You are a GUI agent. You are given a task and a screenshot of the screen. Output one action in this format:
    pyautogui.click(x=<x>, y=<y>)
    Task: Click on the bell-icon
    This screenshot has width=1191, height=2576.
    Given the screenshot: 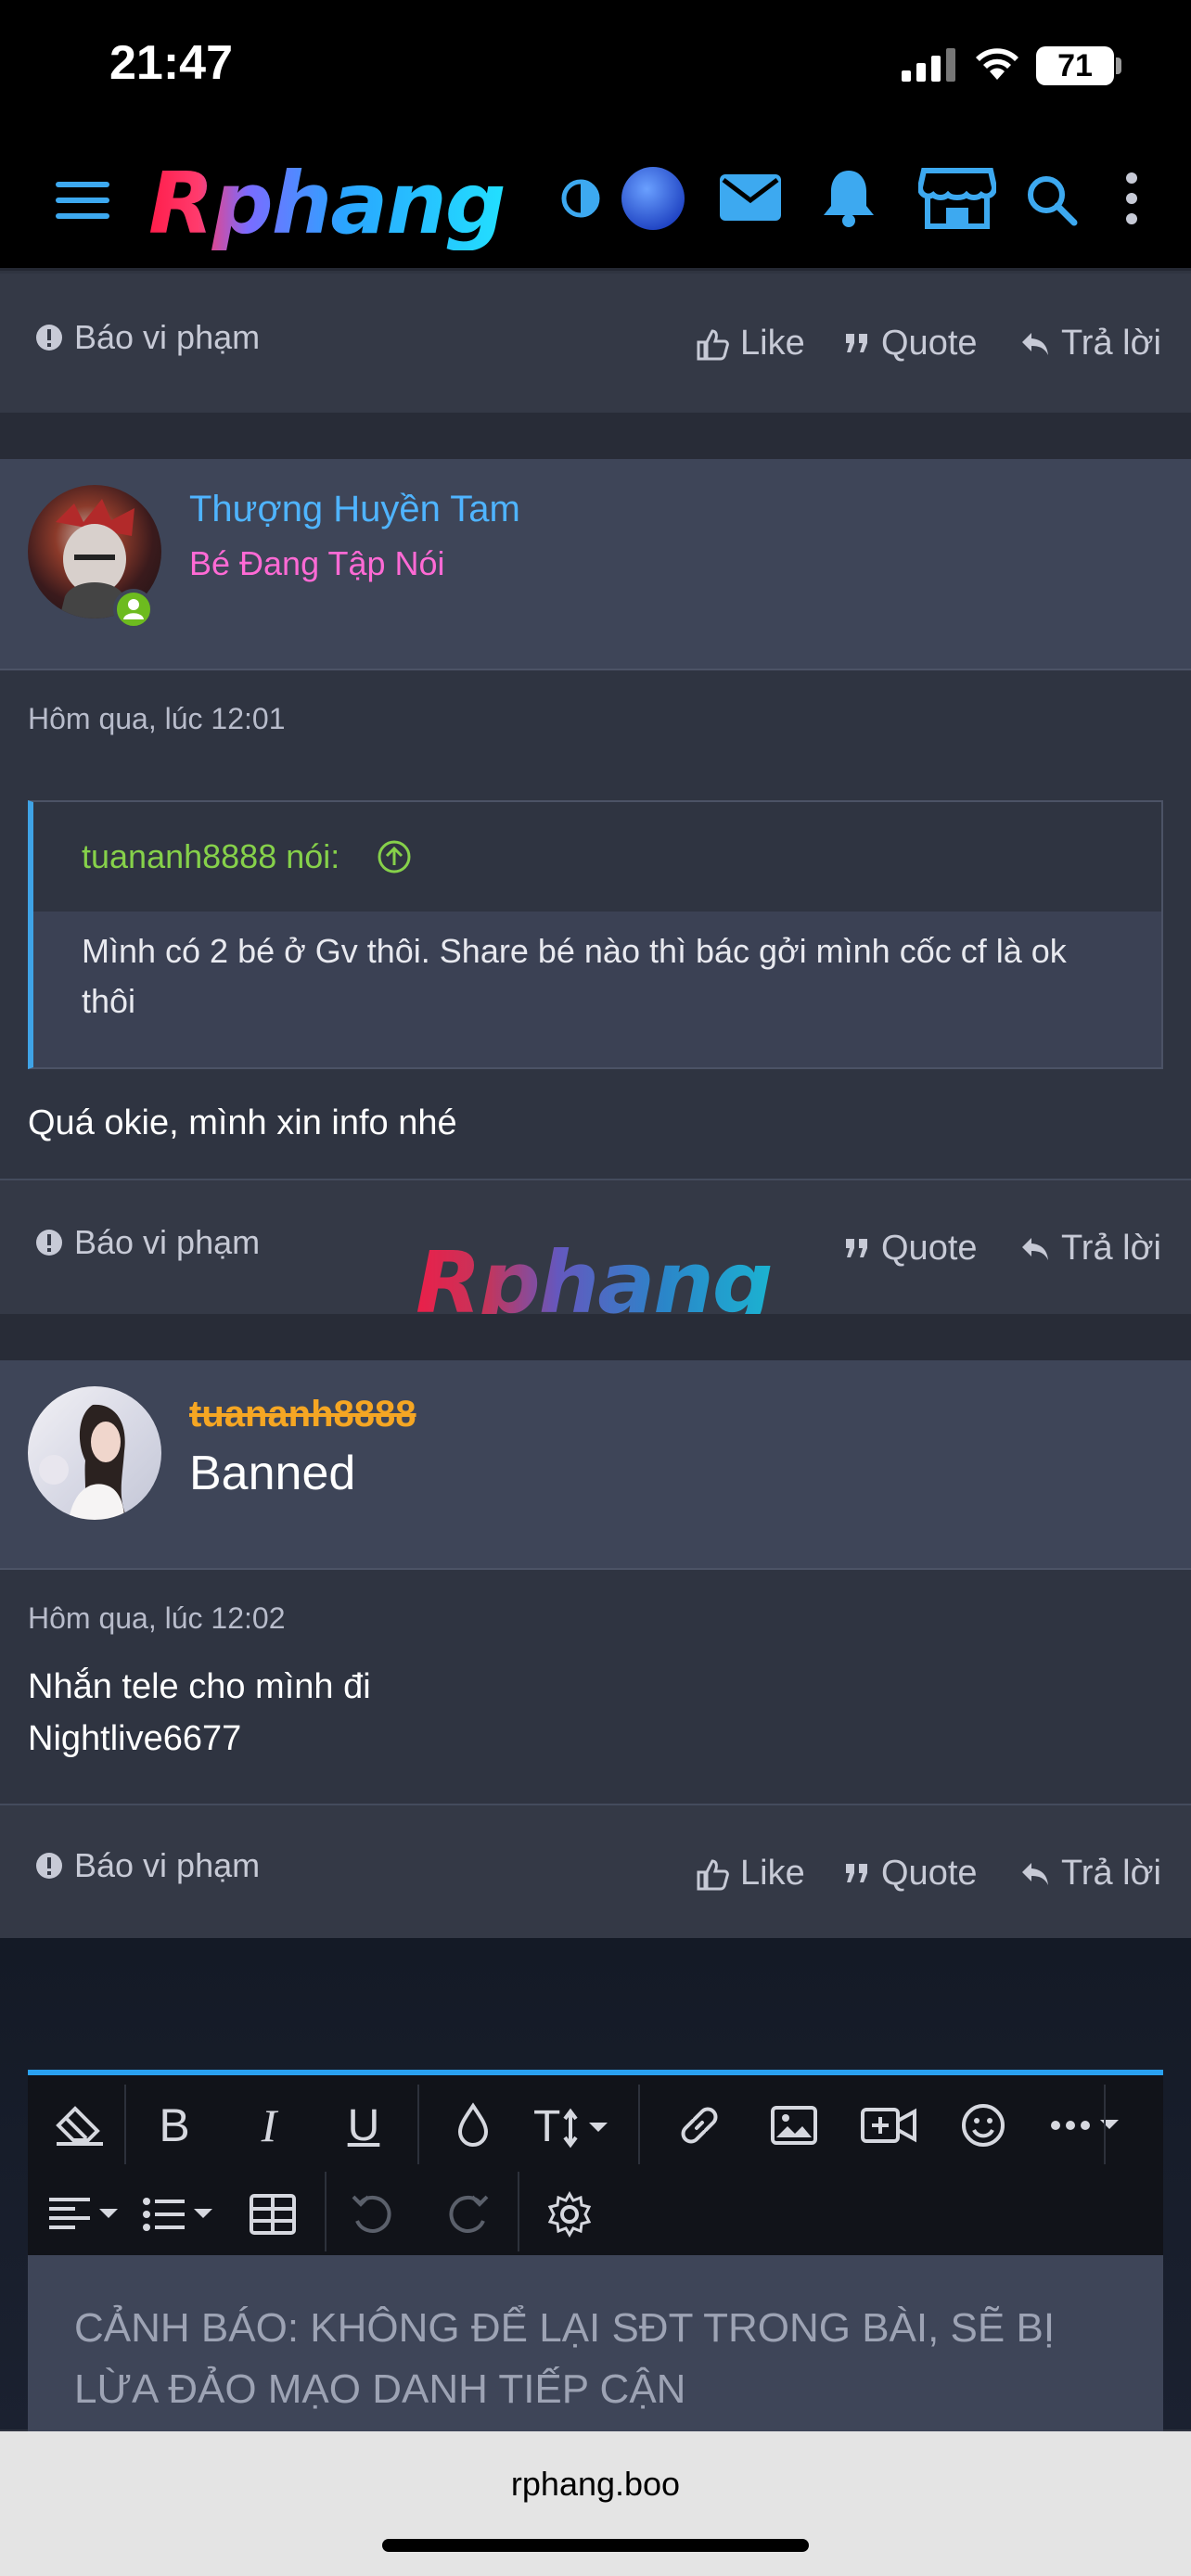 What is the action you would take?
    pyautogui.click(x=849, y=198)
    